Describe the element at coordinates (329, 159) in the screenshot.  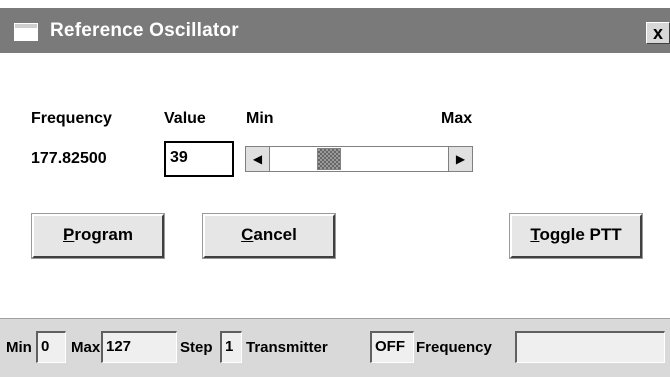
I see `slider-thumb` at that location.